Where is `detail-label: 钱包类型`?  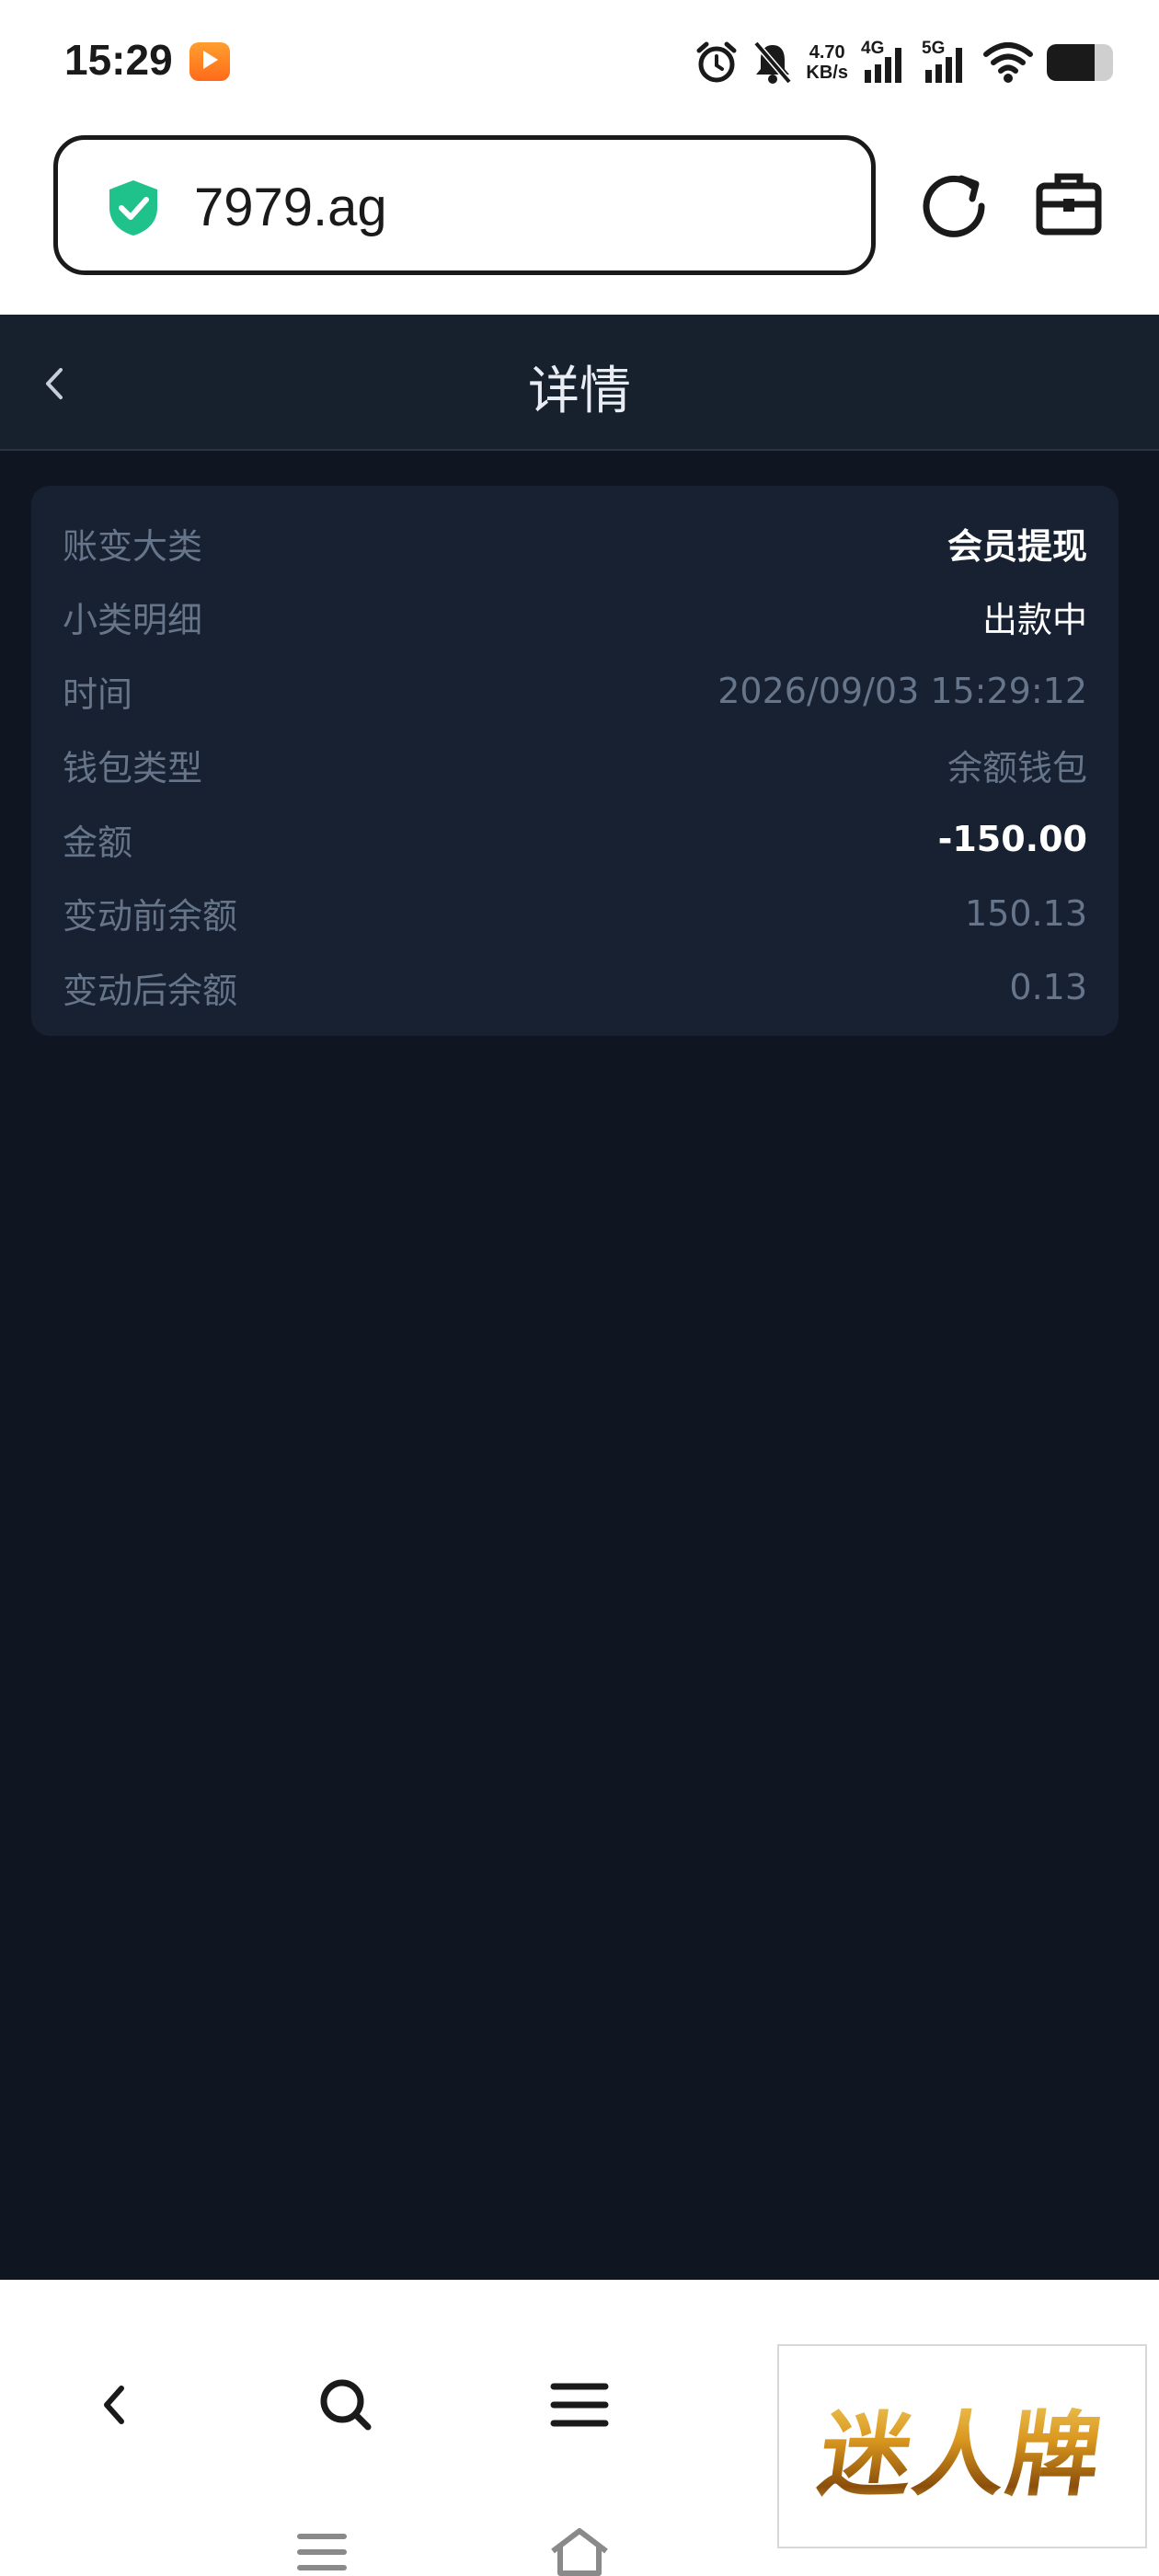 detail-label: 钱包类型 is located at coordinates (133, 768).